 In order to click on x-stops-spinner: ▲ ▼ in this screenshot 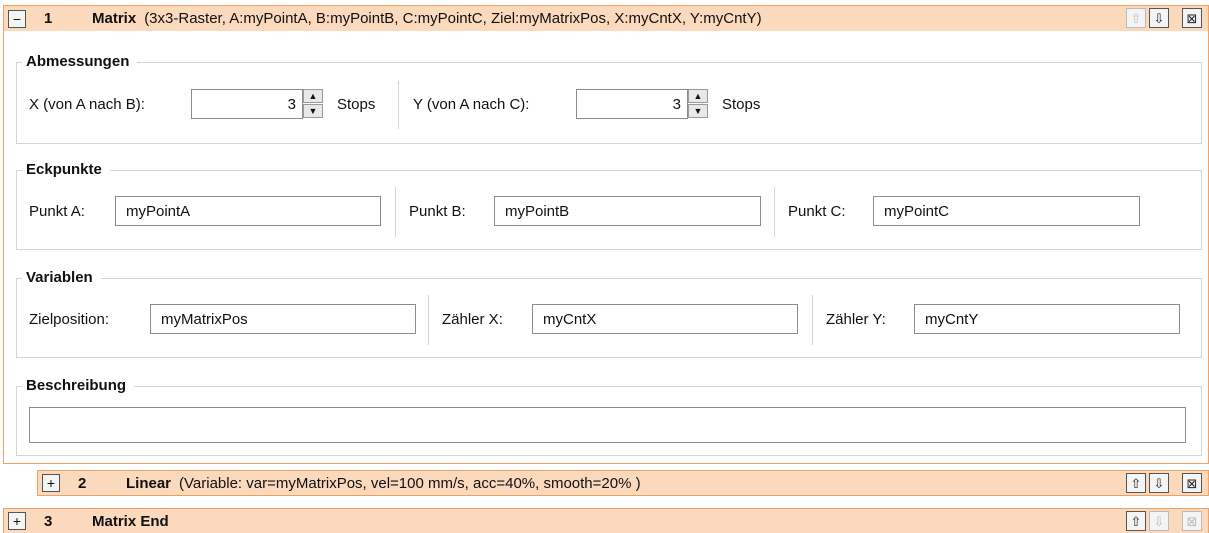, I will do `click(313, 104)`.